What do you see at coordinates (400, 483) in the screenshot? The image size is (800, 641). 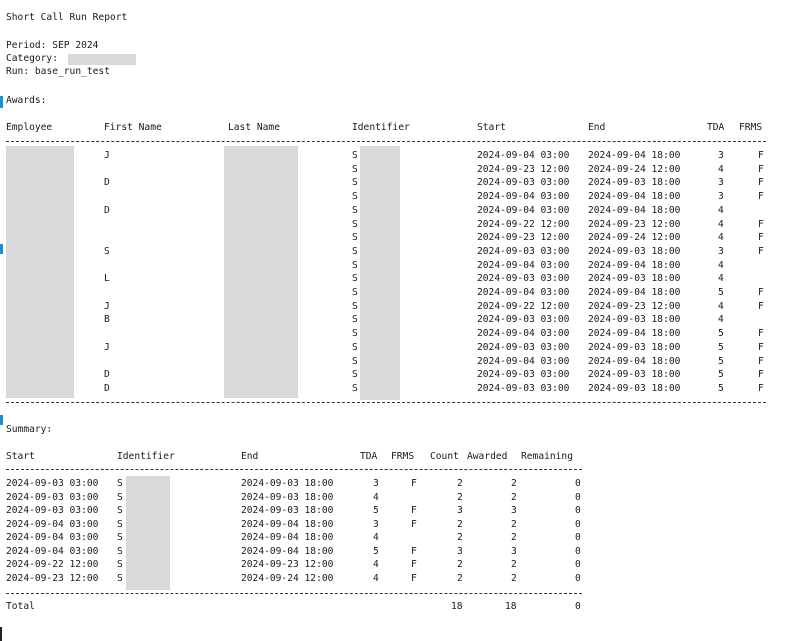 I see `summary-table-row: 2024-09-03 03:00 S 2024-09-03 18:00 3 F 2 2 0` at bounding box center [400, 483].